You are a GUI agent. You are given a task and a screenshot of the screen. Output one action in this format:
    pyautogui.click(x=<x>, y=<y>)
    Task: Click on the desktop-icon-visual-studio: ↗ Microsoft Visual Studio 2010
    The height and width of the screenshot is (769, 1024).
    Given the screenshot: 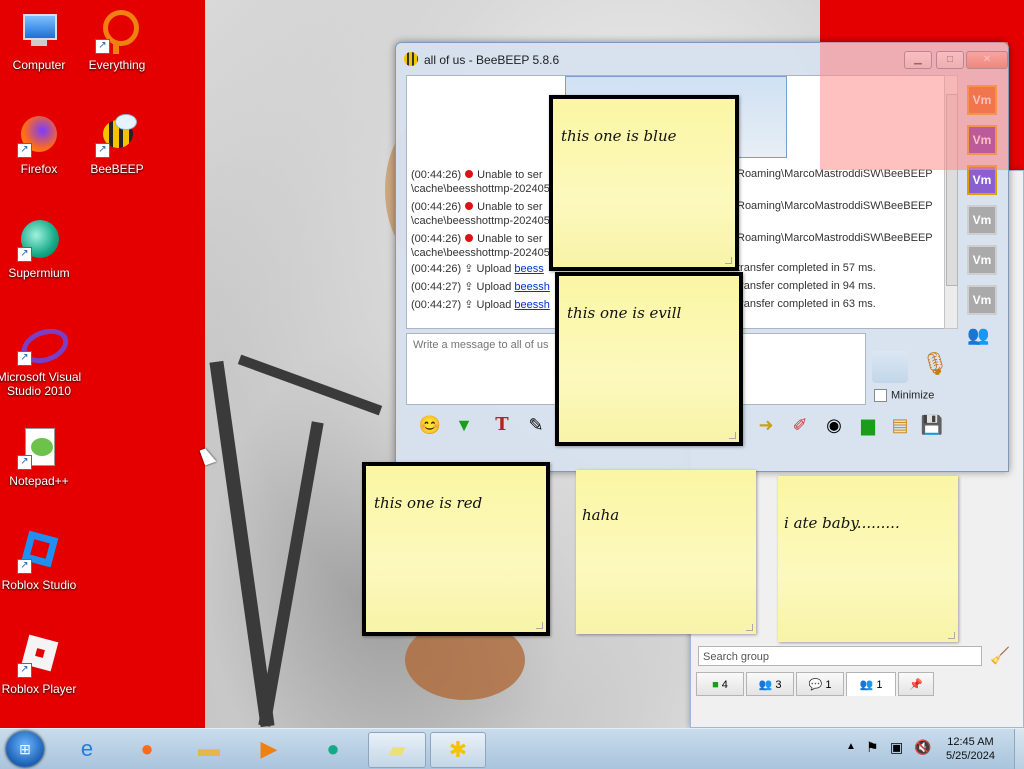 What is the action you would take?
    pyautogui.click(x=41, y=360)
    